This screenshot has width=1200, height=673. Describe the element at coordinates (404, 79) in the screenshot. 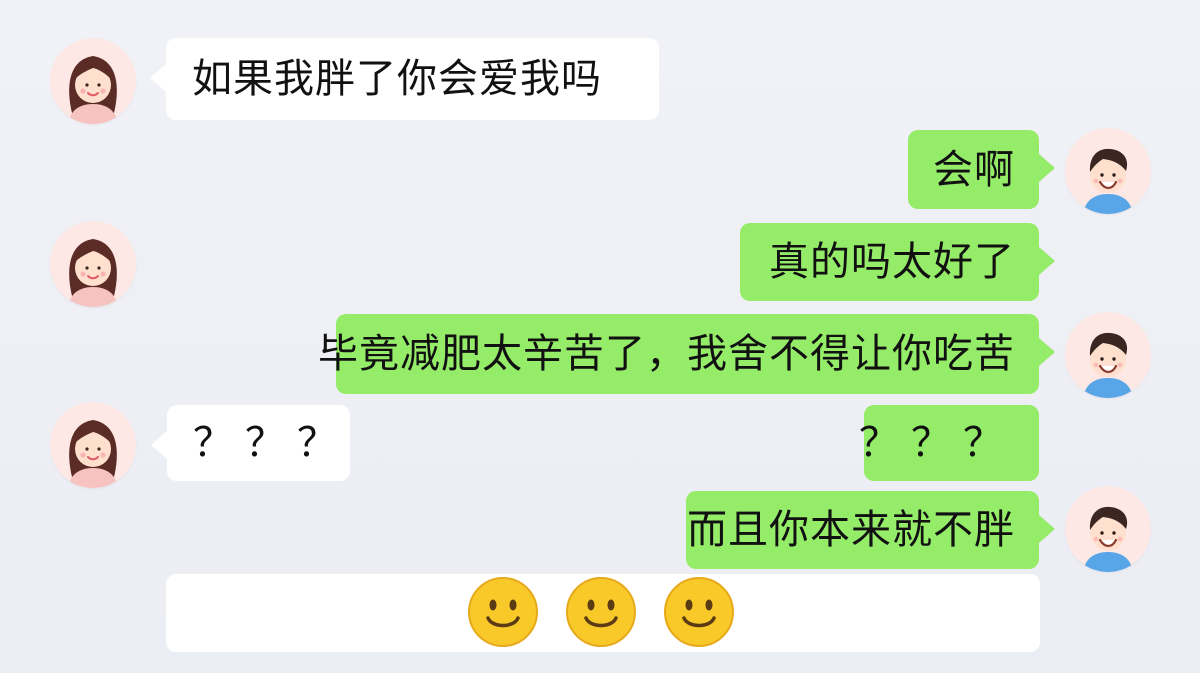

I see `message-bubble-left: 如果我胖了你会爱我吗` at that location.